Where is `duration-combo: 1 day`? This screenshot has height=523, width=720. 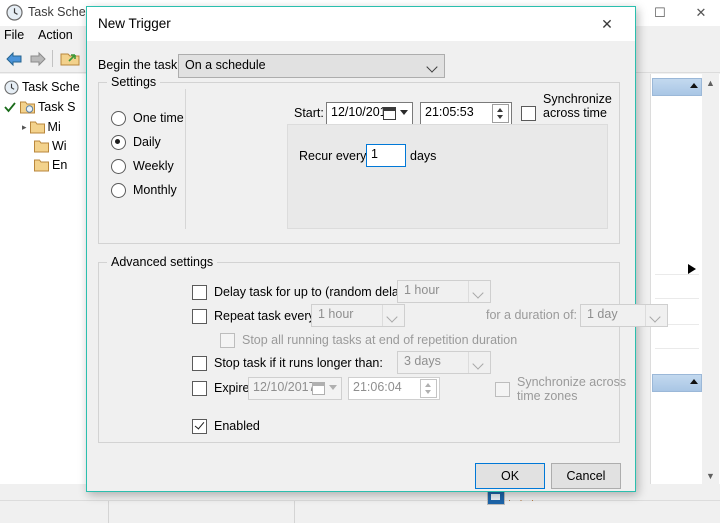 duration-combo: 1 day is located at coordinates (624, 315).